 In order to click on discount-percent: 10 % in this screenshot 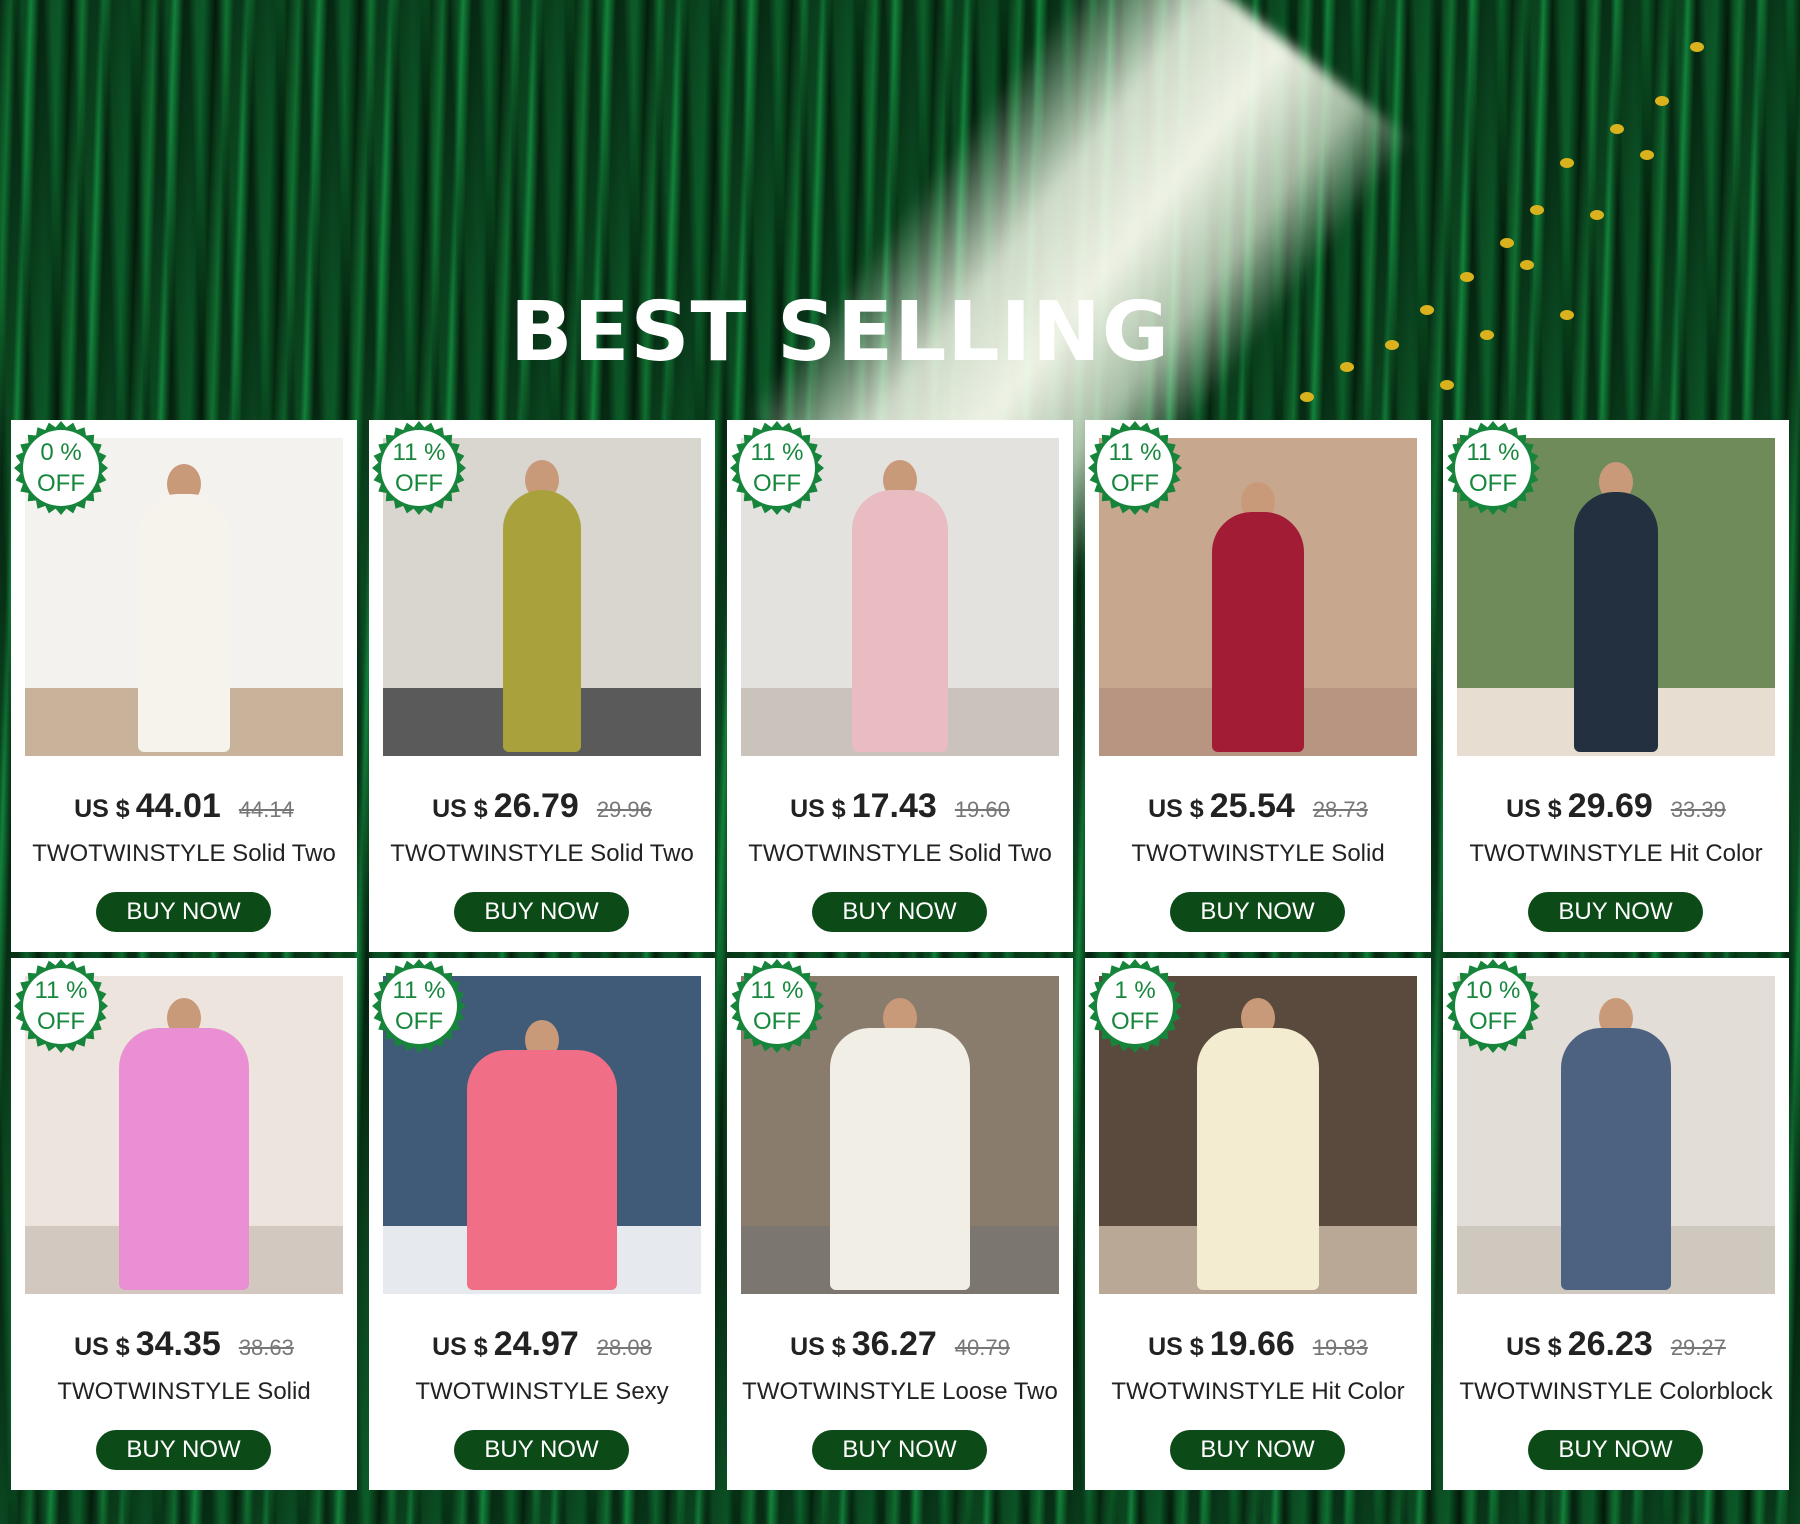, I will do `click(1493, 990)`.